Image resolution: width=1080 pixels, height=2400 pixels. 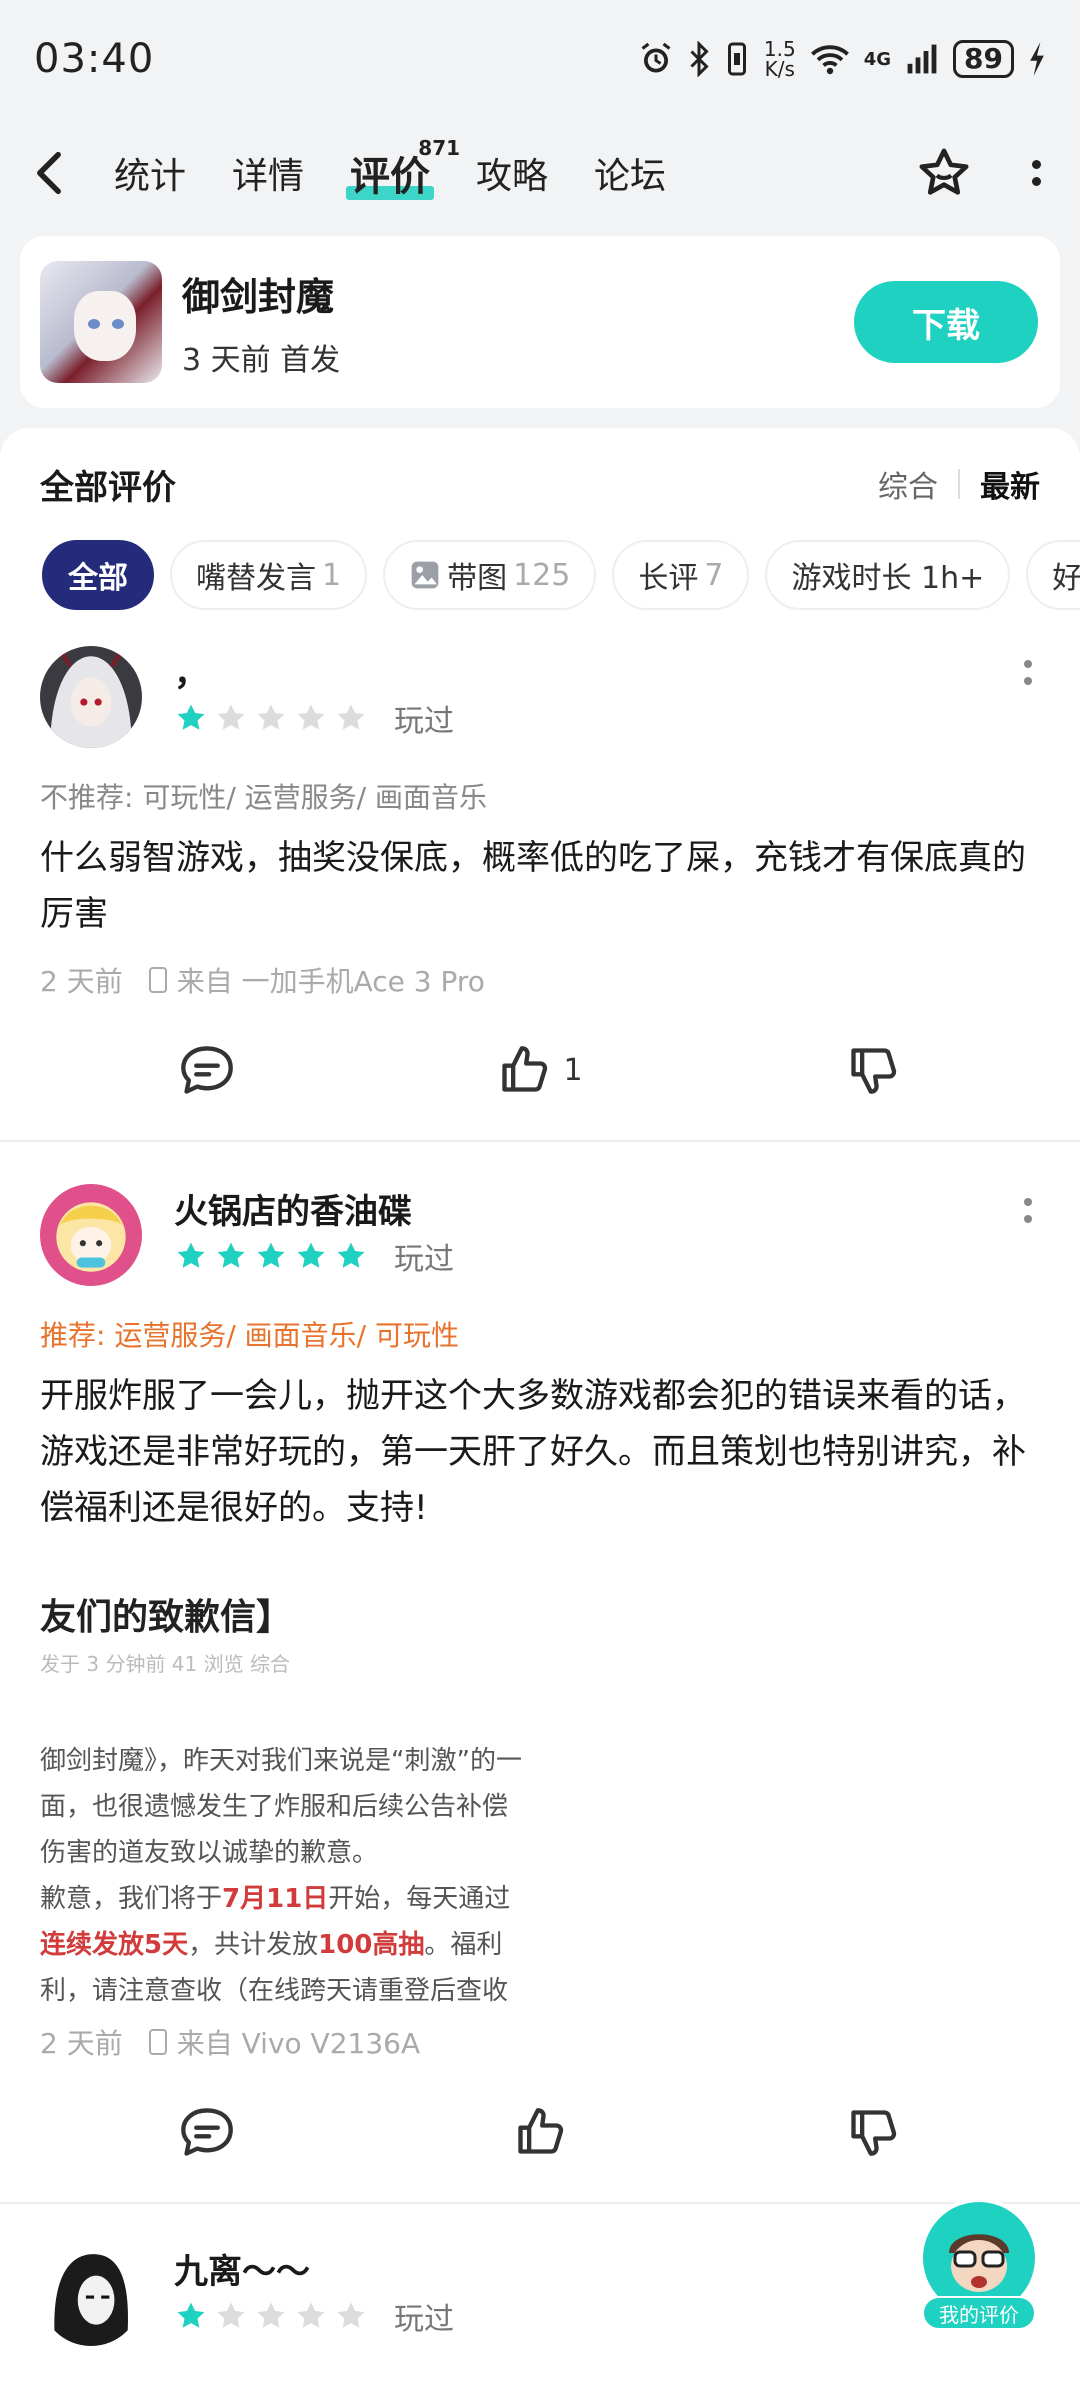 I want to click on tab-reviews: 评价 871, so click(x=403, y=172).